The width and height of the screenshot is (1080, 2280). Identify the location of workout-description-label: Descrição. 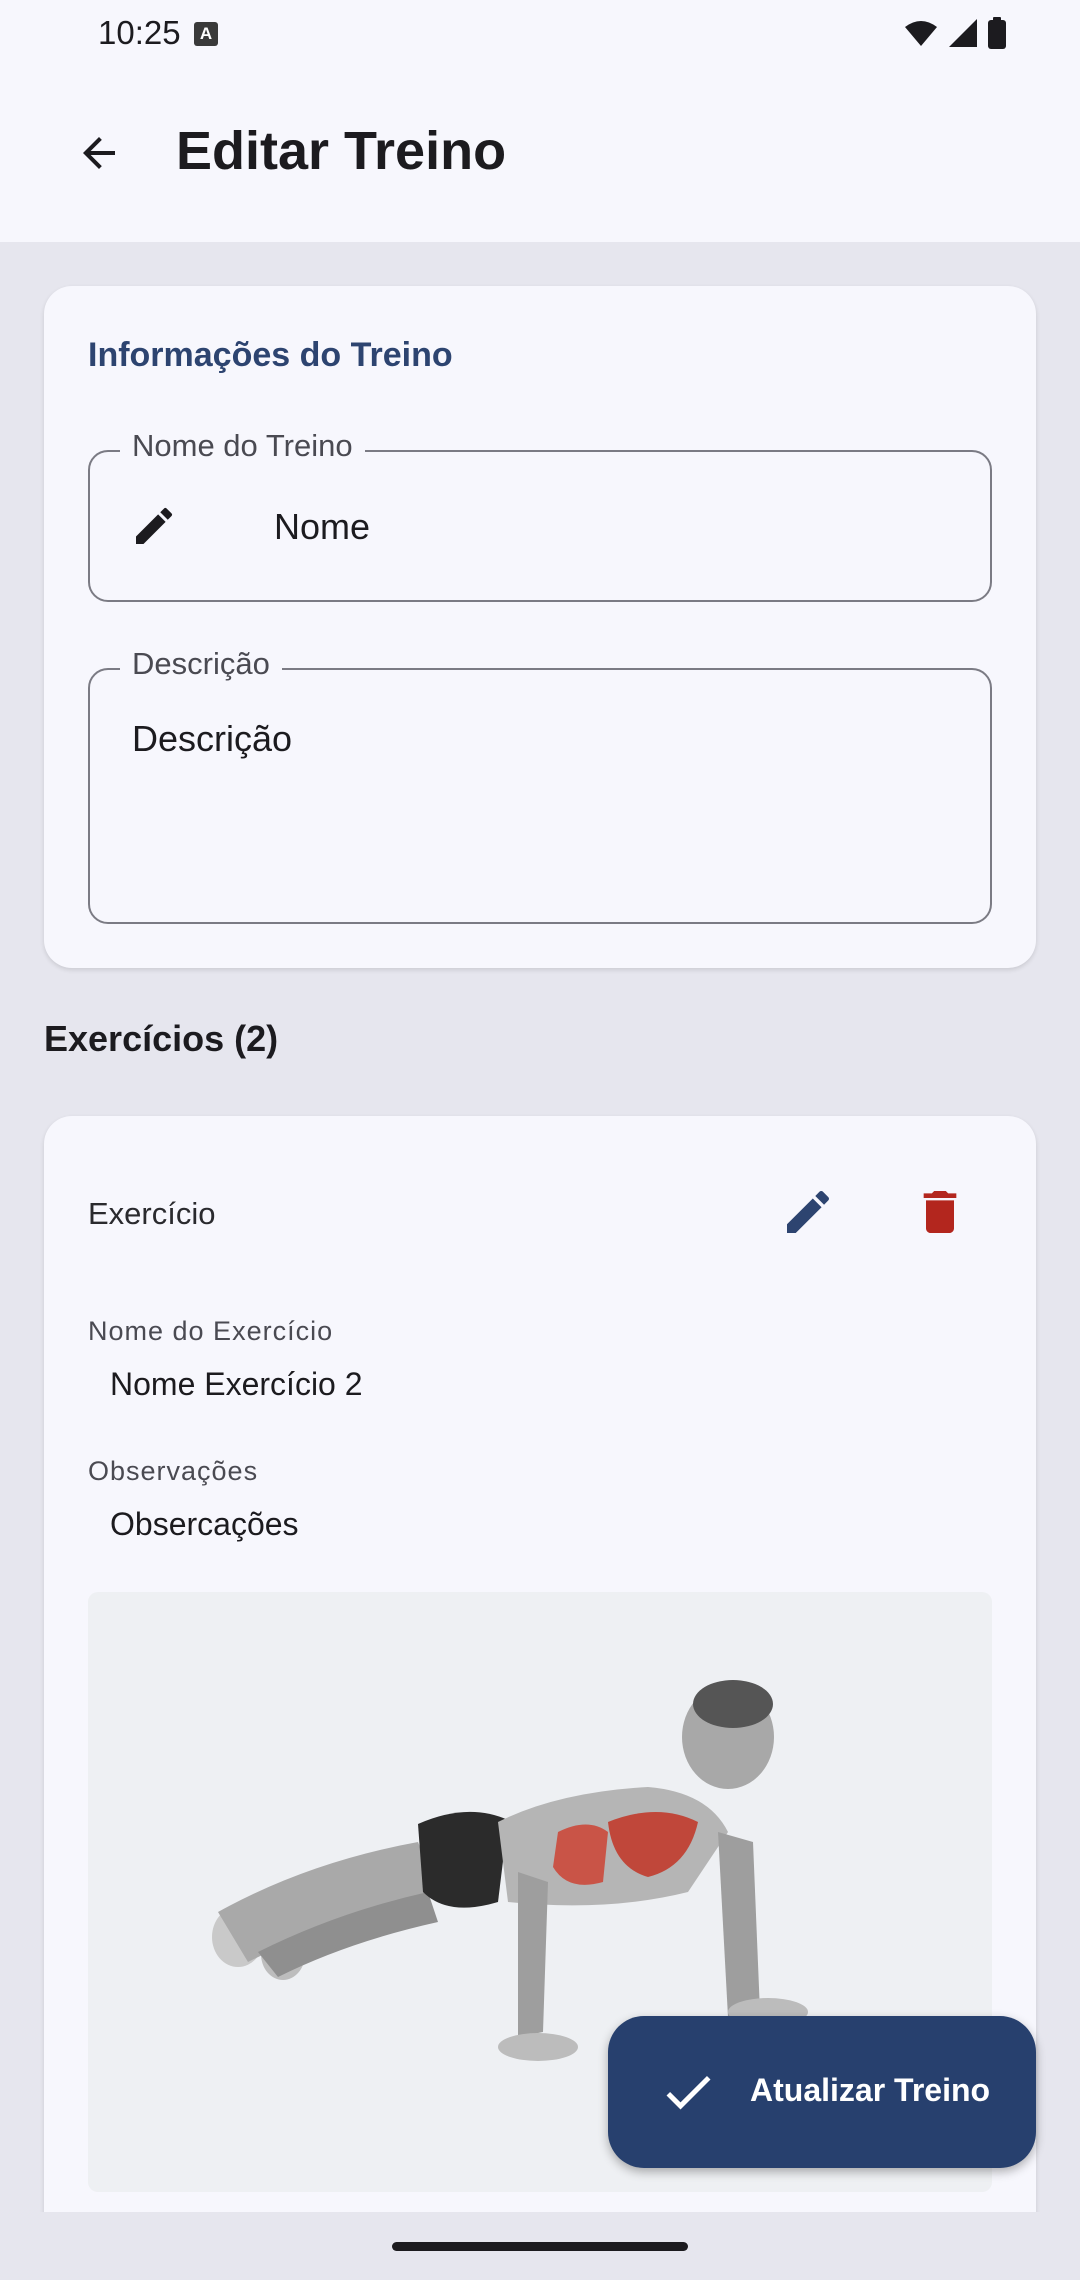
(201, 664).